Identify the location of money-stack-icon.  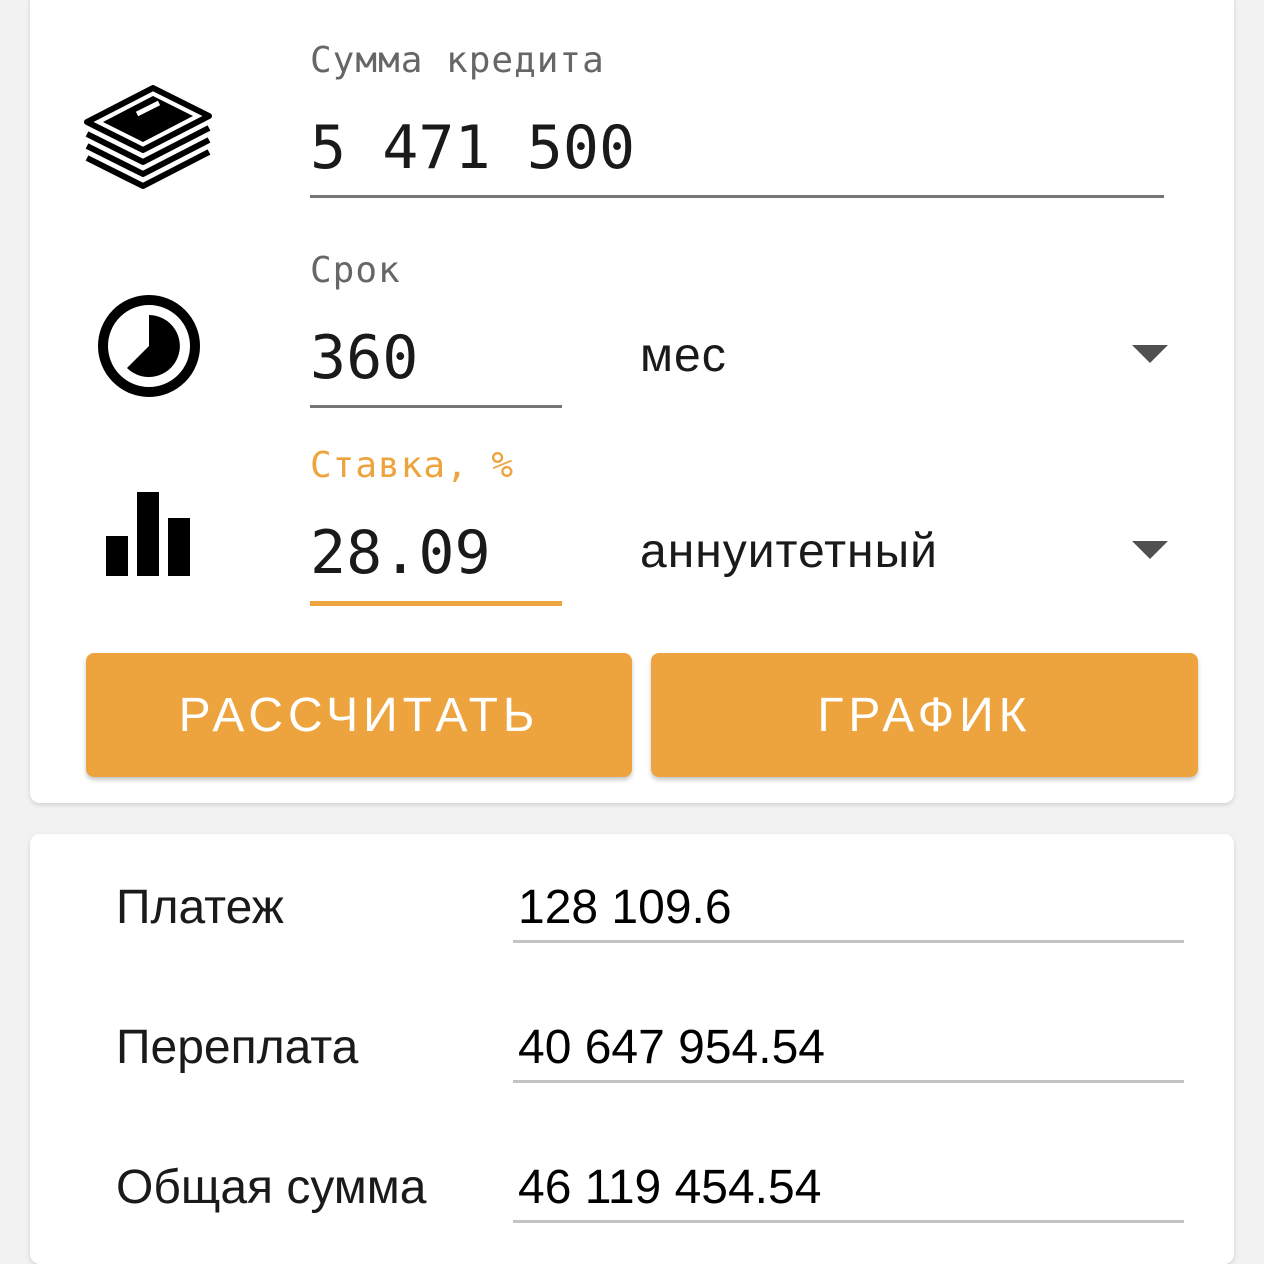
(148, 134).